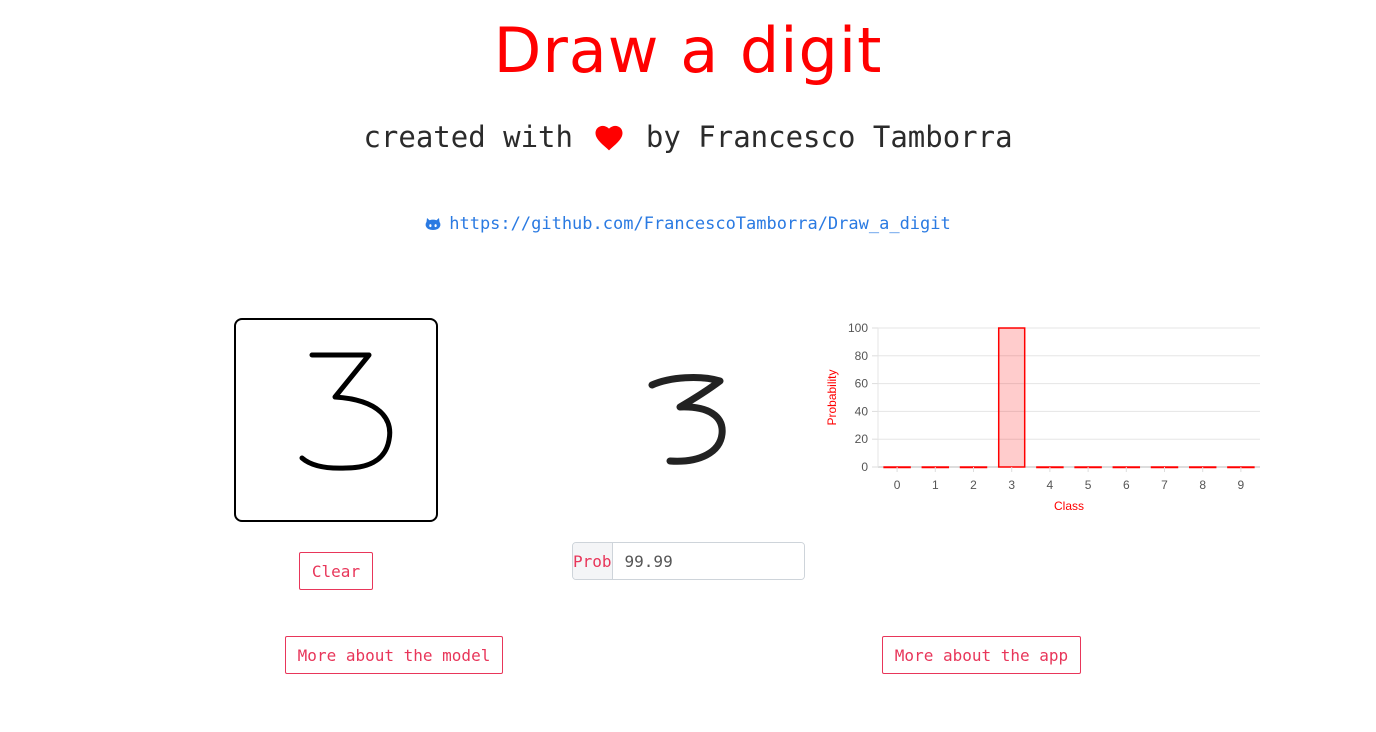 The width and height of the screenshot is (1376, 732). Describe the element at coordinates (433, 226) in the screenshot. I see `github-icon` at that location.